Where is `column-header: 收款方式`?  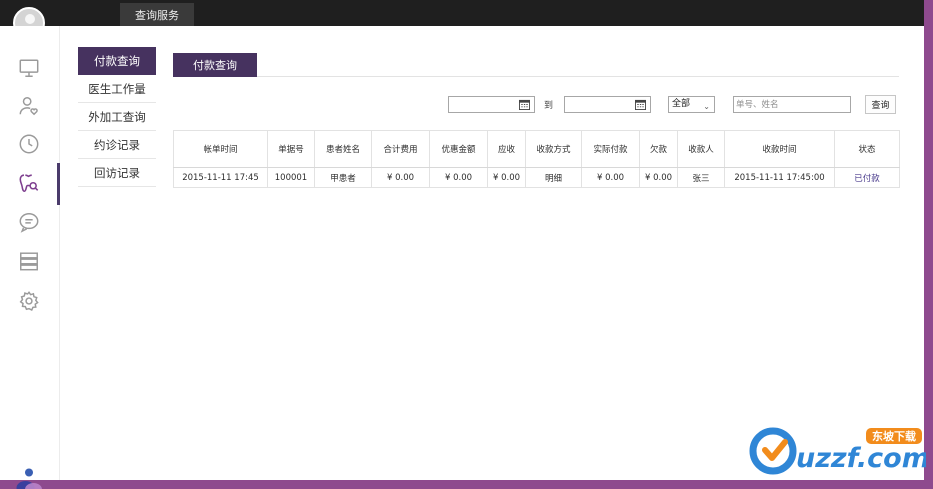 column-header: 收款方式 is located at coordinates (553, 149).